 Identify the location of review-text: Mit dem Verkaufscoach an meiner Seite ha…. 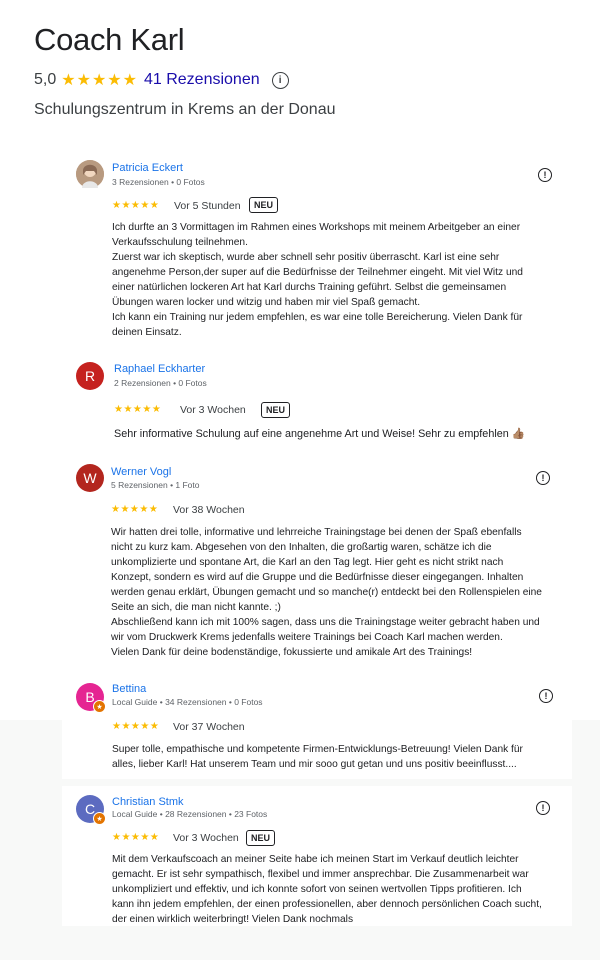
(327, 889).